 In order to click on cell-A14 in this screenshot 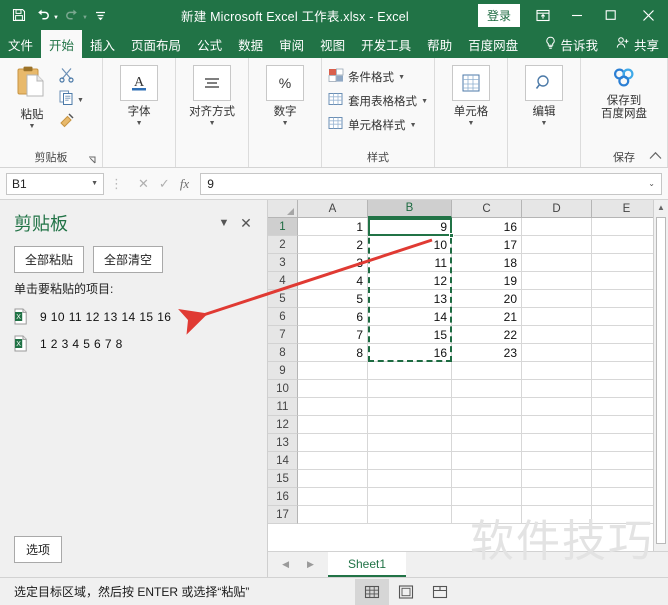, I will do `click(333, 461)`.